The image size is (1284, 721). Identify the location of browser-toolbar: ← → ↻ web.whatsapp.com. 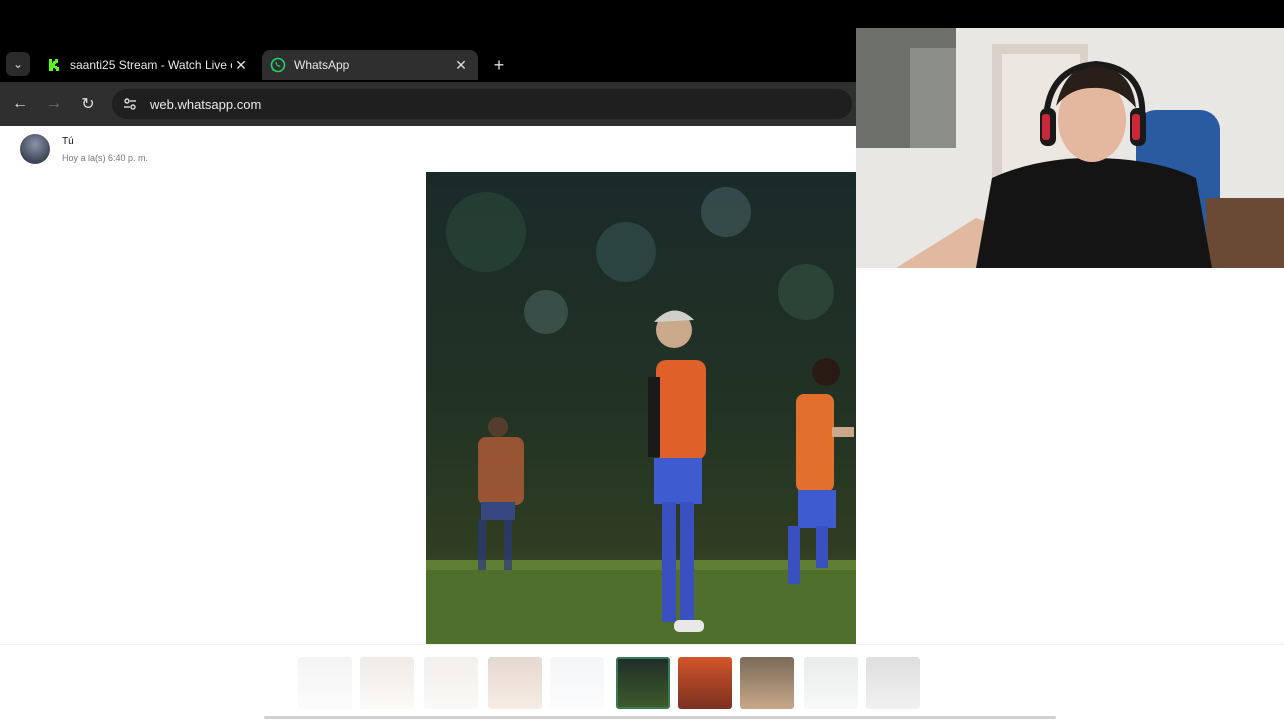
(428, 104).